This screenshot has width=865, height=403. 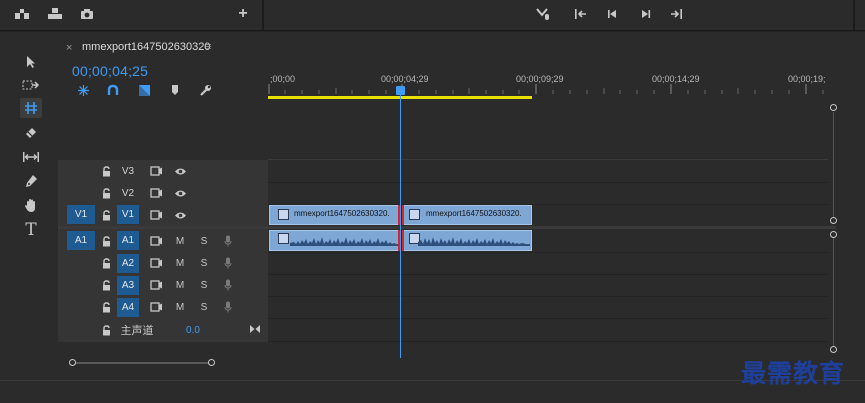 What do you see at coordinates (72, 362) in the screenshot?
I see `horizontal-zoom-handle-left` at bounding box center [72, 362].